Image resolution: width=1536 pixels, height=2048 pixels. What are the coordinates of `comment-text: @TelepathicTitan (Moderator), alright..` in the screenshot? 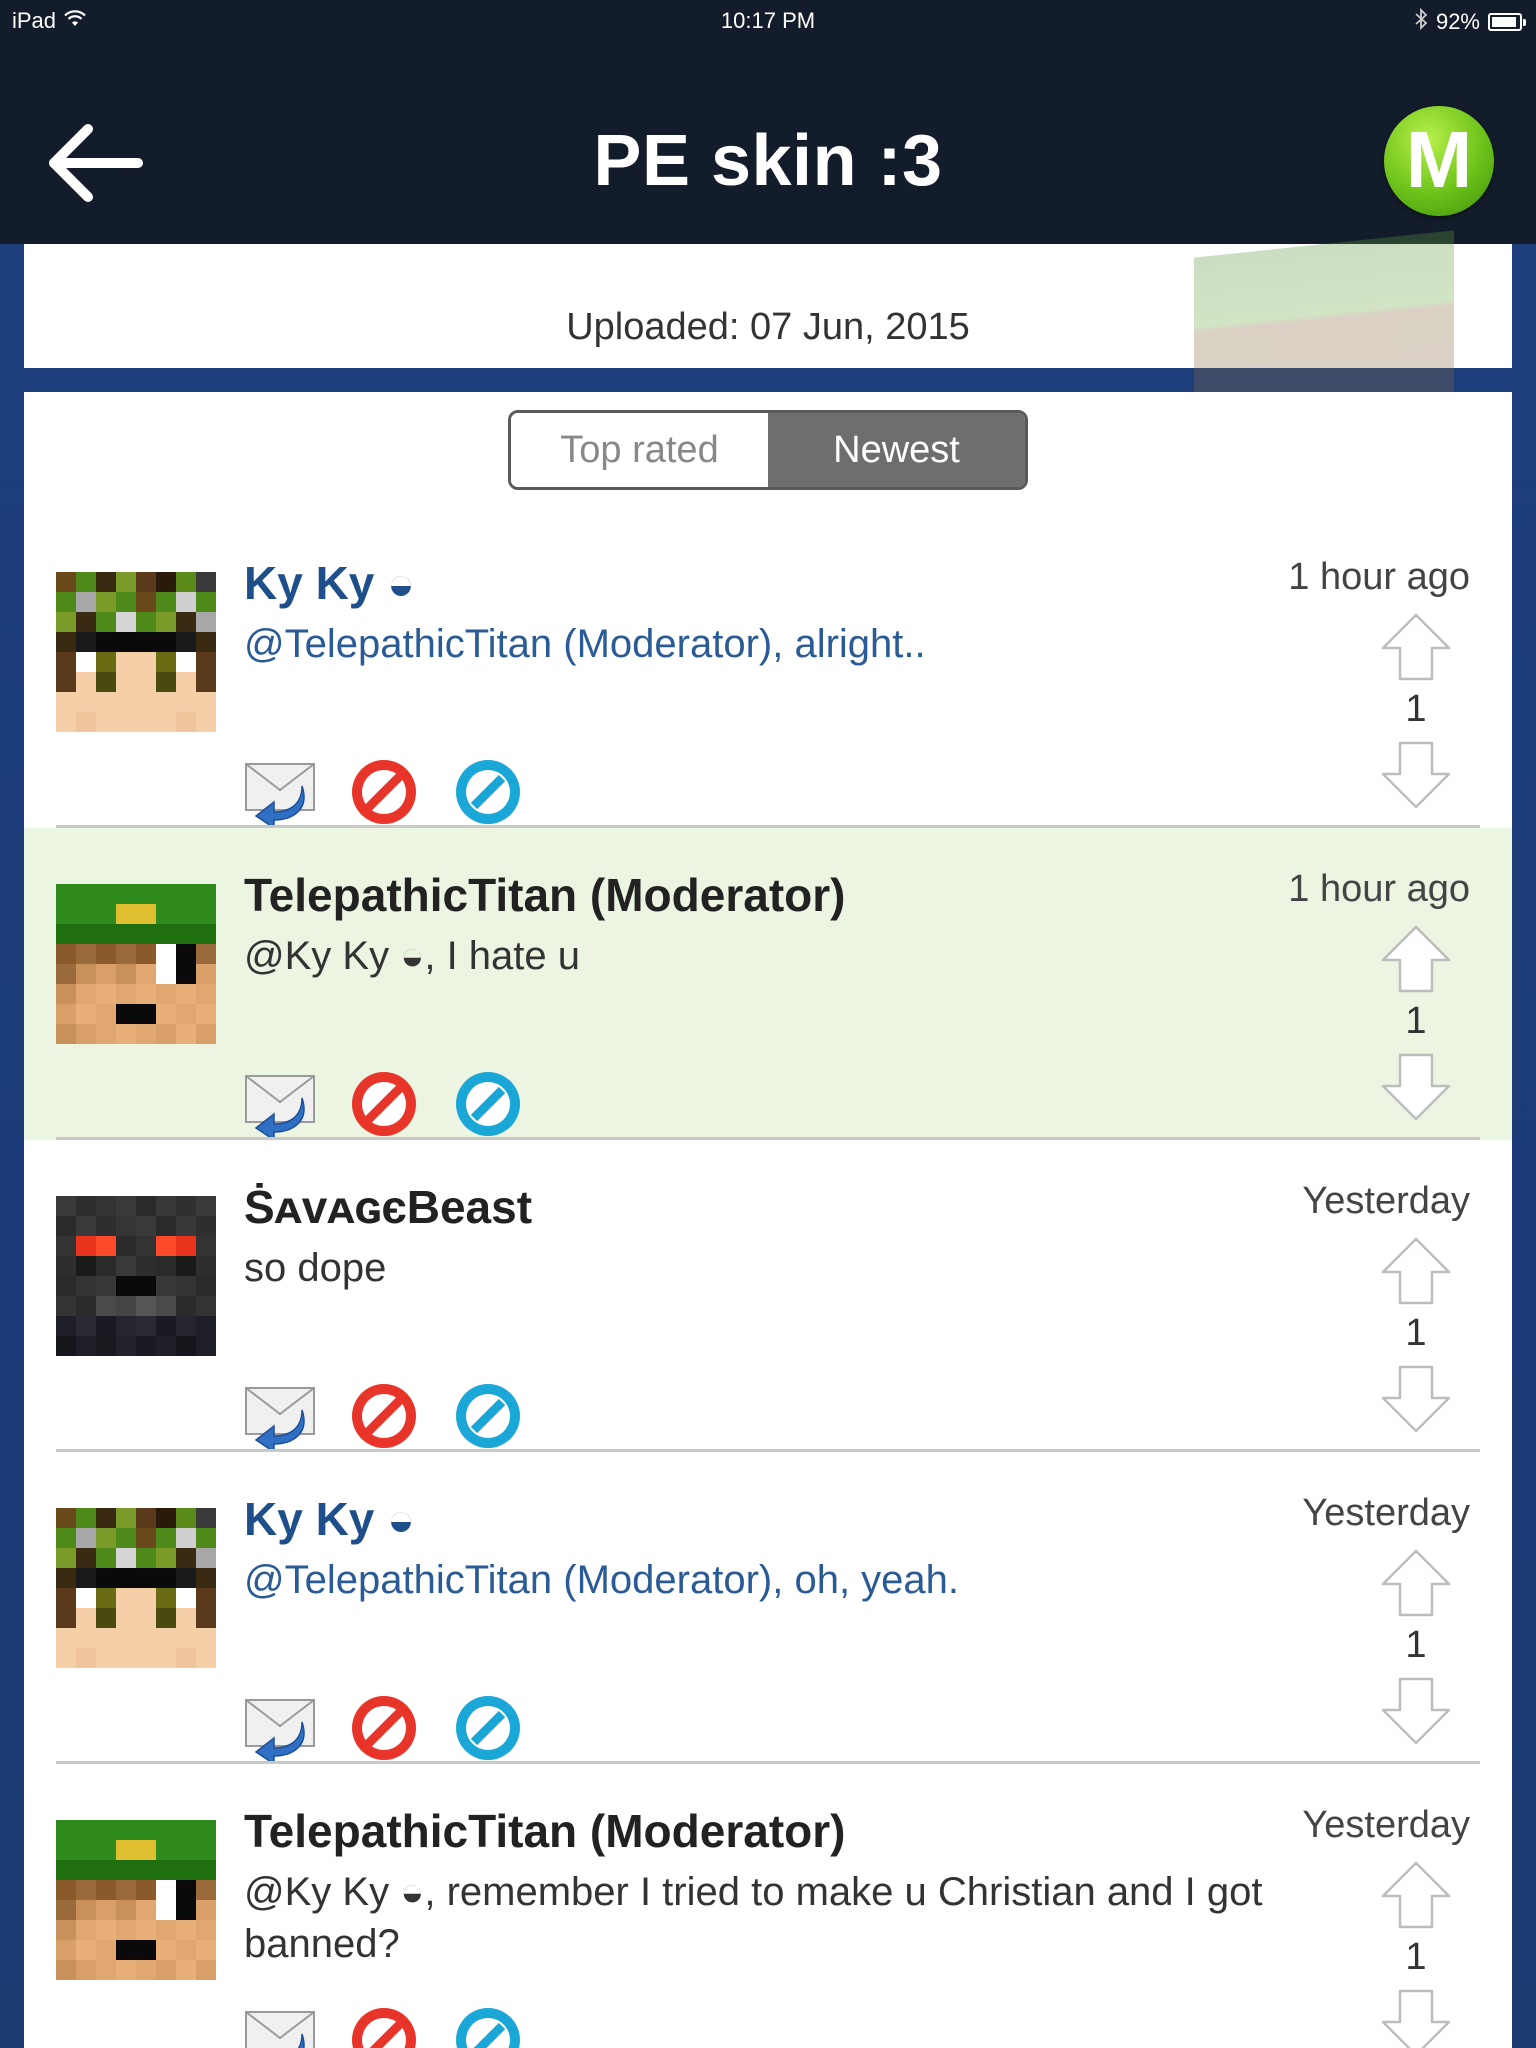 It's located at (585, 644).